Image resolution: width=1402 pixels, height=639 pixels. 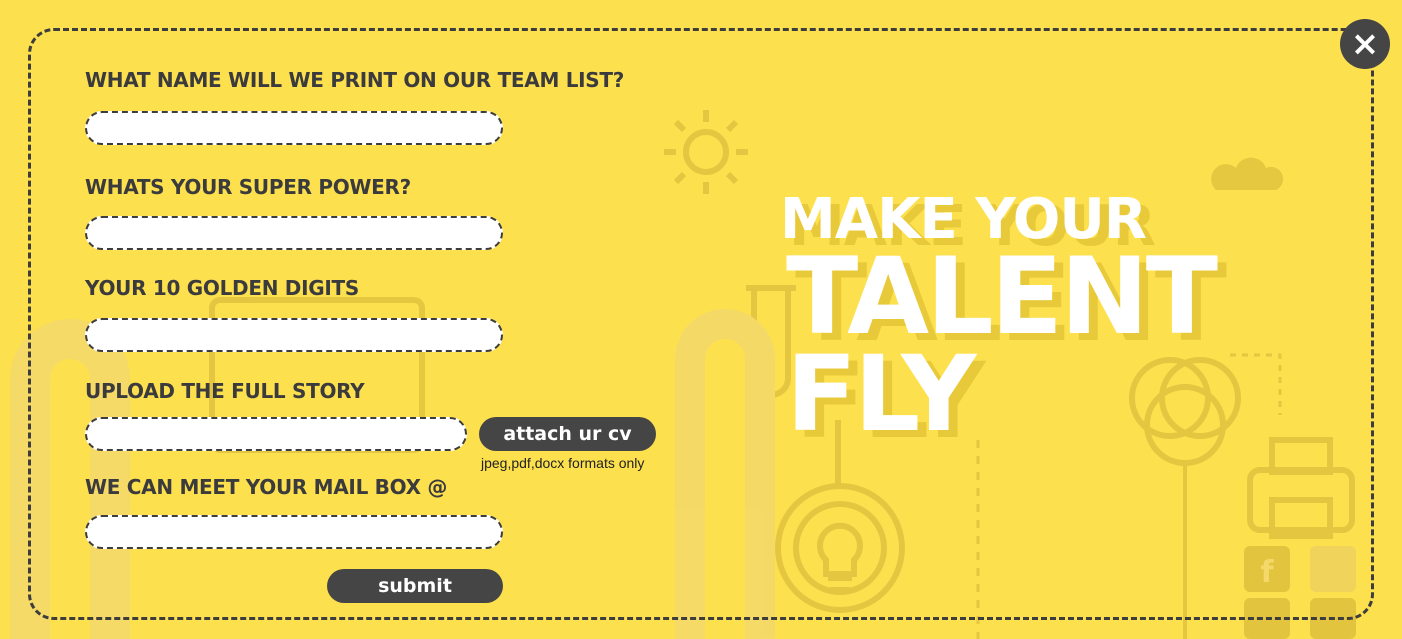 I want to click on super-power-label: WHATS YOUR SUPER POWER?, so click(x=248, y=187).